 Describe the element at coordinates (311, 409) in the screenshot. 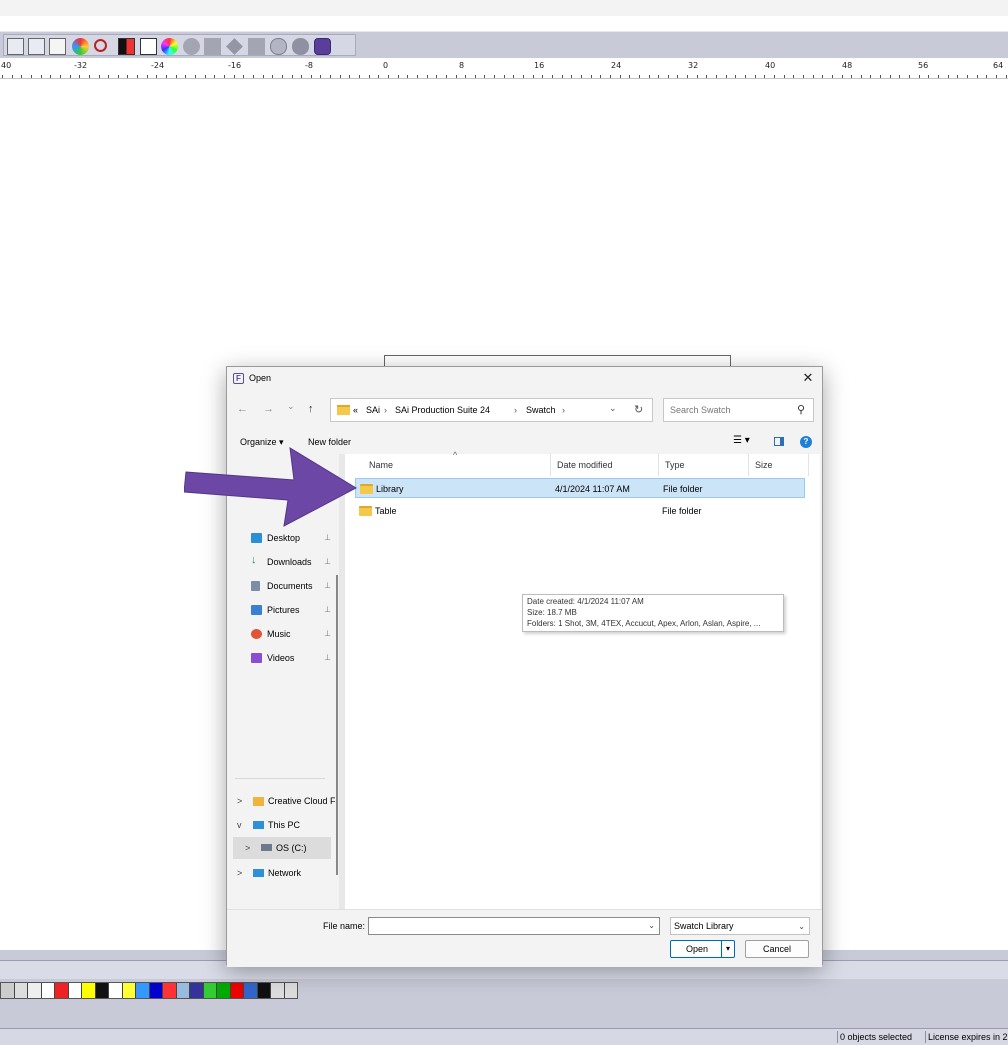

I see `up-arrow-icon: ↑` at that location.